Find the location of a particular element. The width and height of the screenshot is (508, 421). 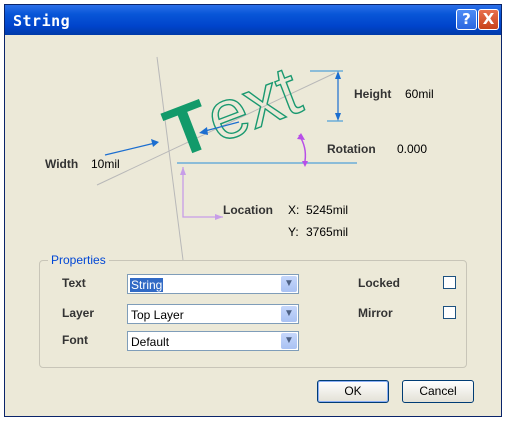

layer-combobox: Top Layer ▼ is located at coordinates (213, 314).